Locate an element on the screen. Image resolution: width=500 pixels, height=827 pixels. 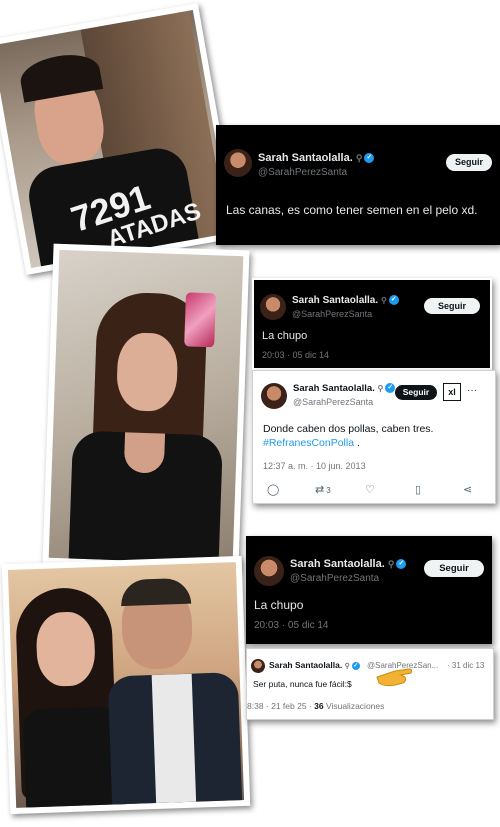
retweet-icon: ⇄ 3 is located at coordinates (323, 489).